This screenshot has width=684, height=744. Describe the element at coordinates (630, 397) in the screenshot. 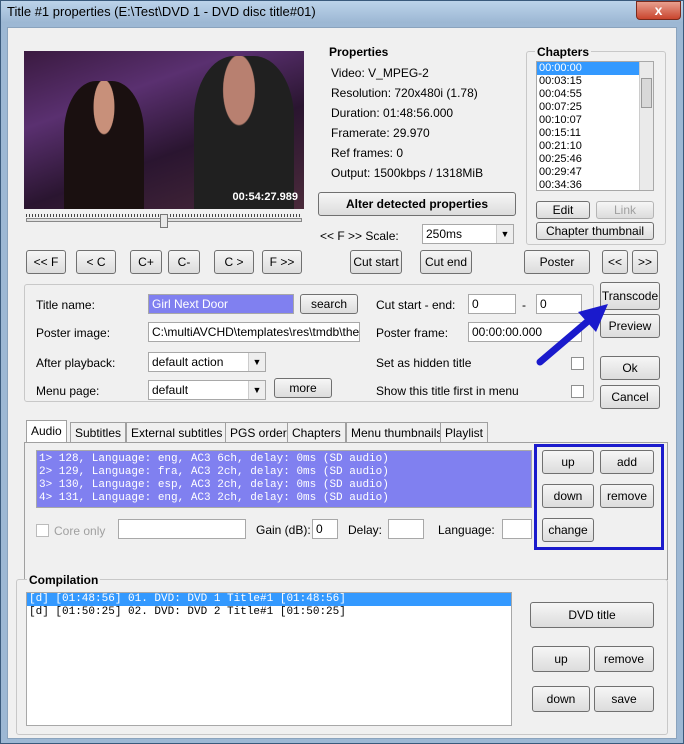

I see `cancel-button: Cancel` at that location.